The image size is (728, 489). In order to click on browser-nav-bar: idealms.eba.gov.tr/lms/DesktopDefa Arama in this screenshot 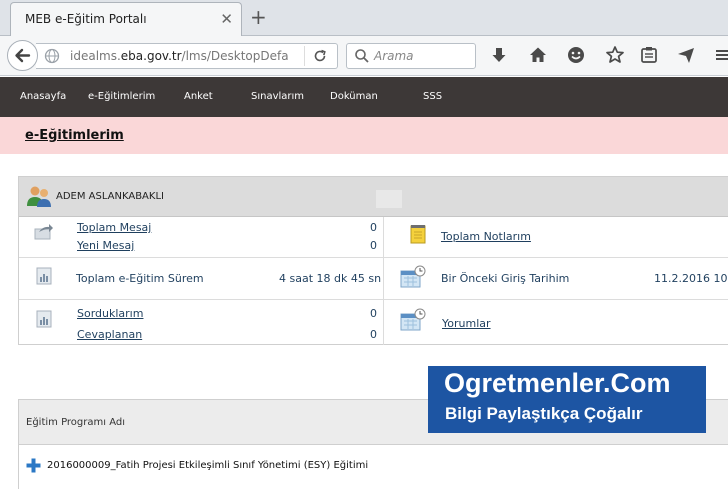, I will do `click(364, 56)`.